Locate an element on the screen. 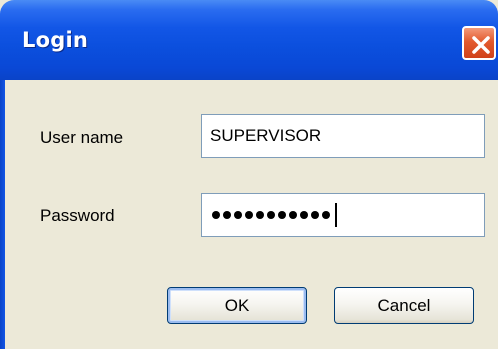  ok-button: OK is located at coordinates (237, 305).